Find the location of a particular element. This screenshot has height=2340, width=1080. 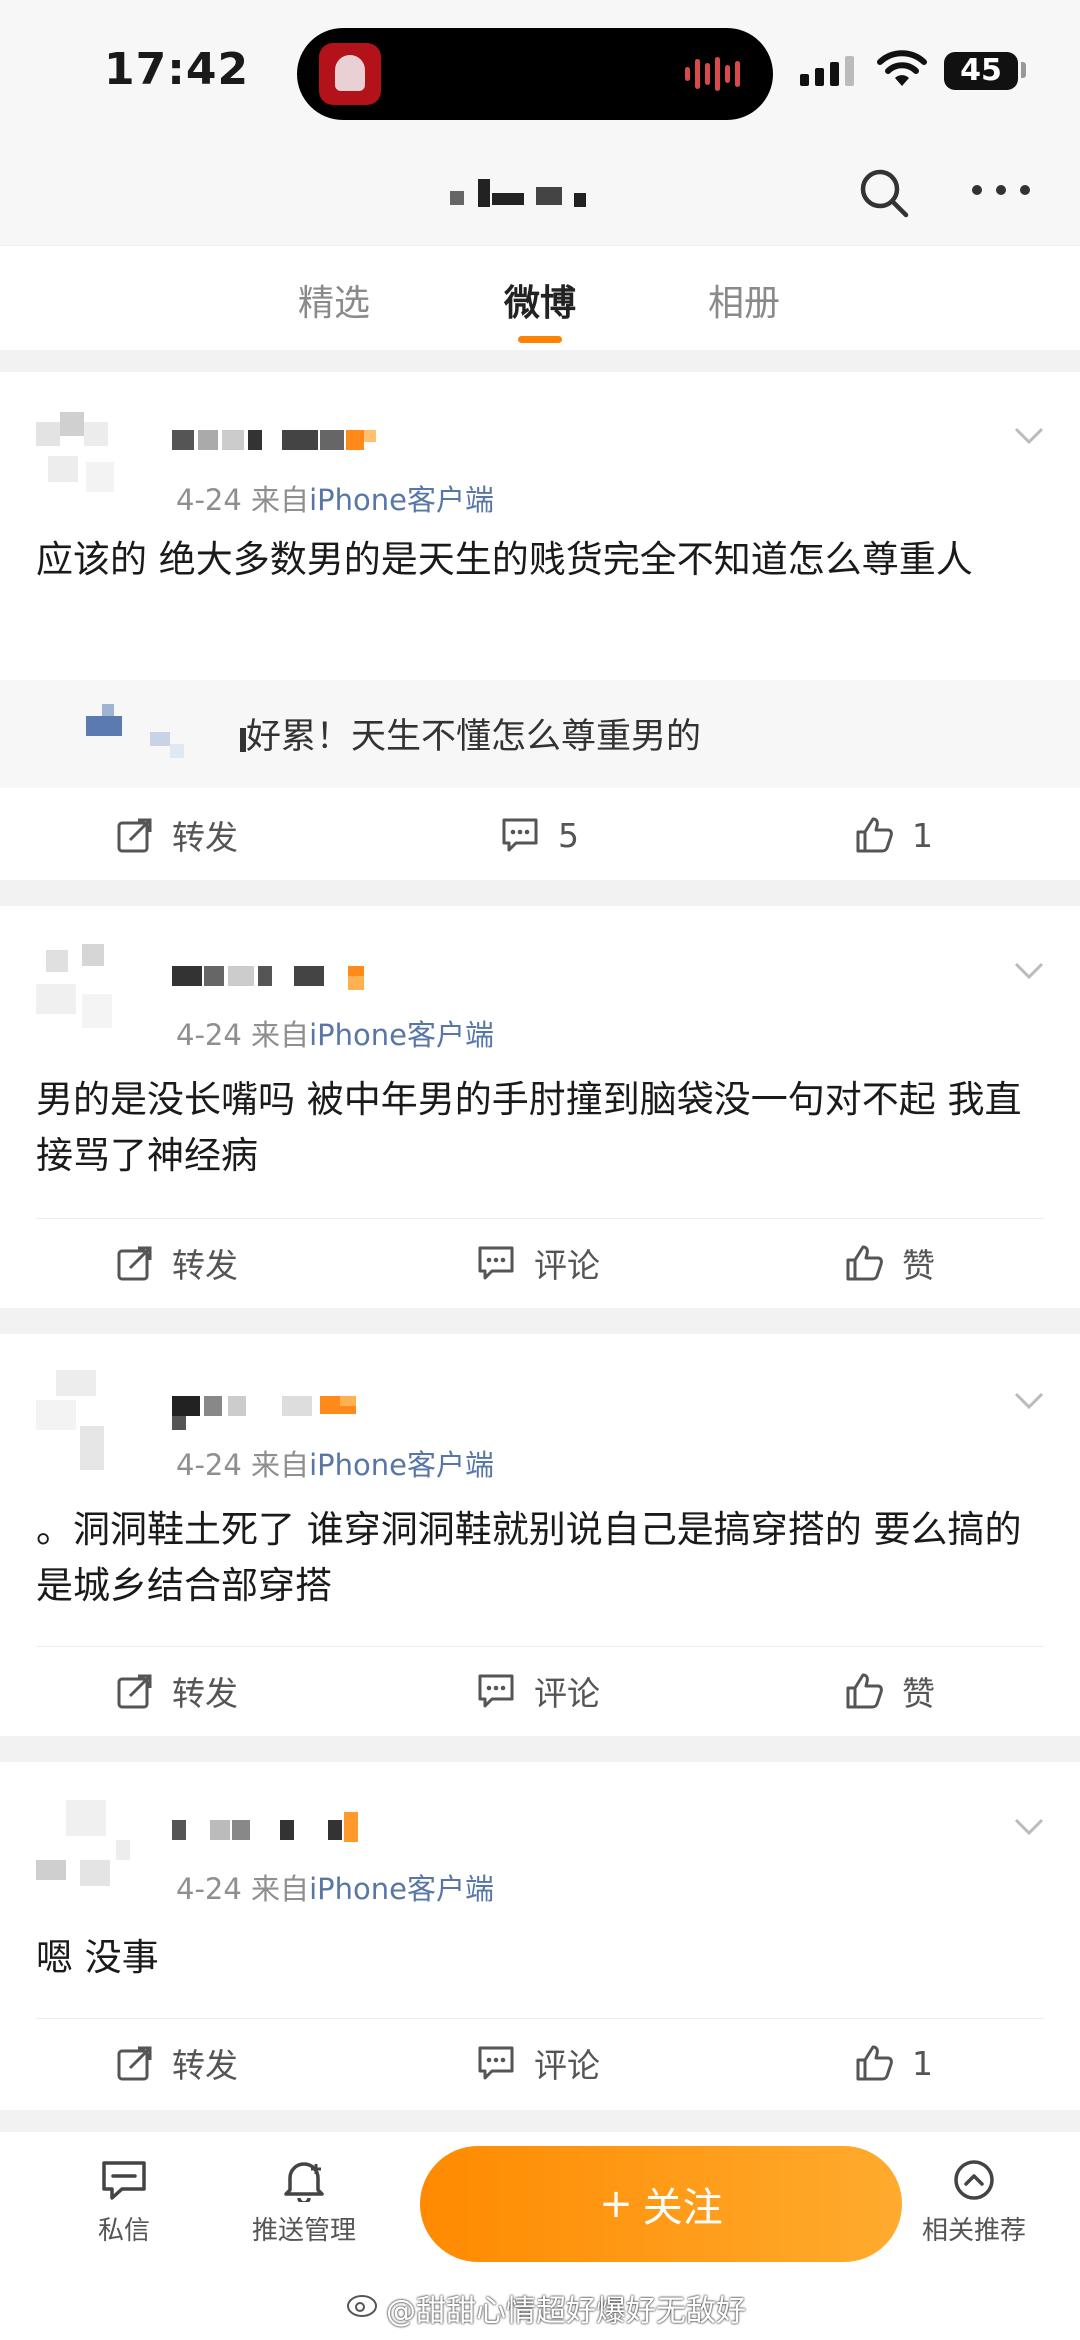

profile-header is located at coordinates (540, 190).